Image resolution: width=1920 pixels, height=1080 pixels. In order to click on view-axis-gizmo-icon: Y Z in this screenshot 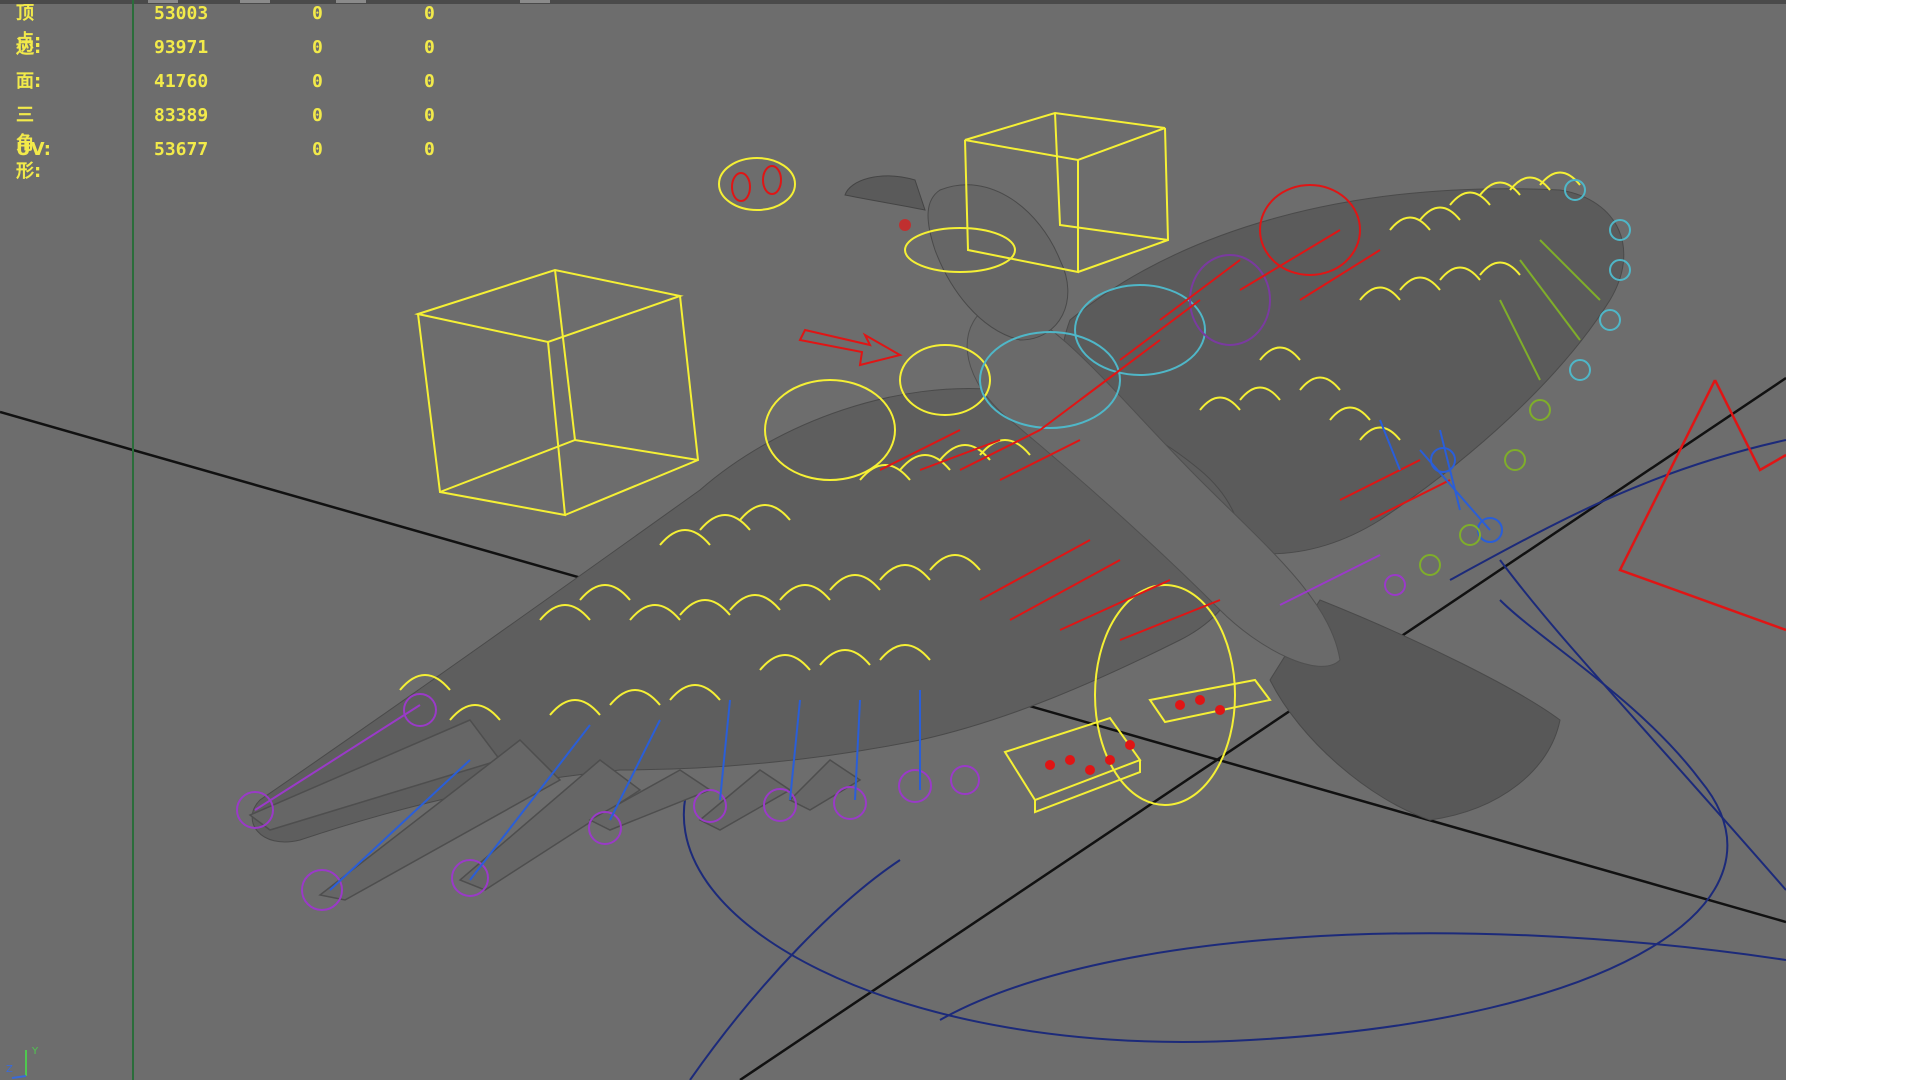, I will do `click(22, 1062)`.